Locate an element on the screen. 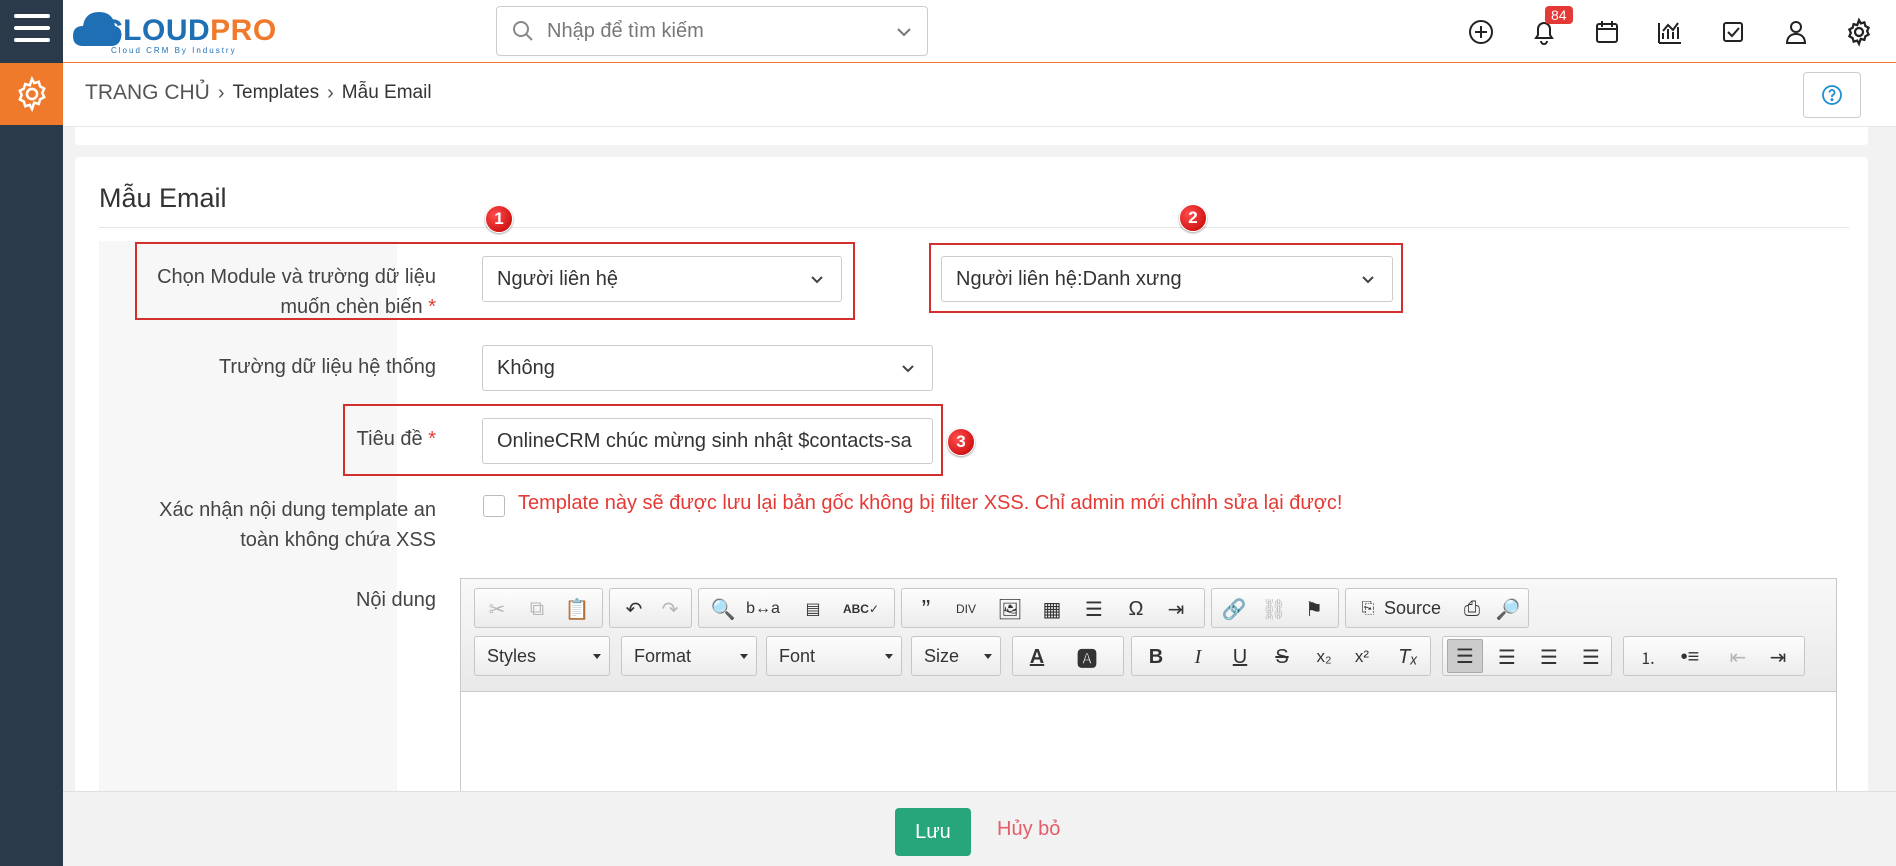 This screenshot has width=1896, height=866. breadcrumb-current: Mẫu Email is located at coordinates (386, 92).